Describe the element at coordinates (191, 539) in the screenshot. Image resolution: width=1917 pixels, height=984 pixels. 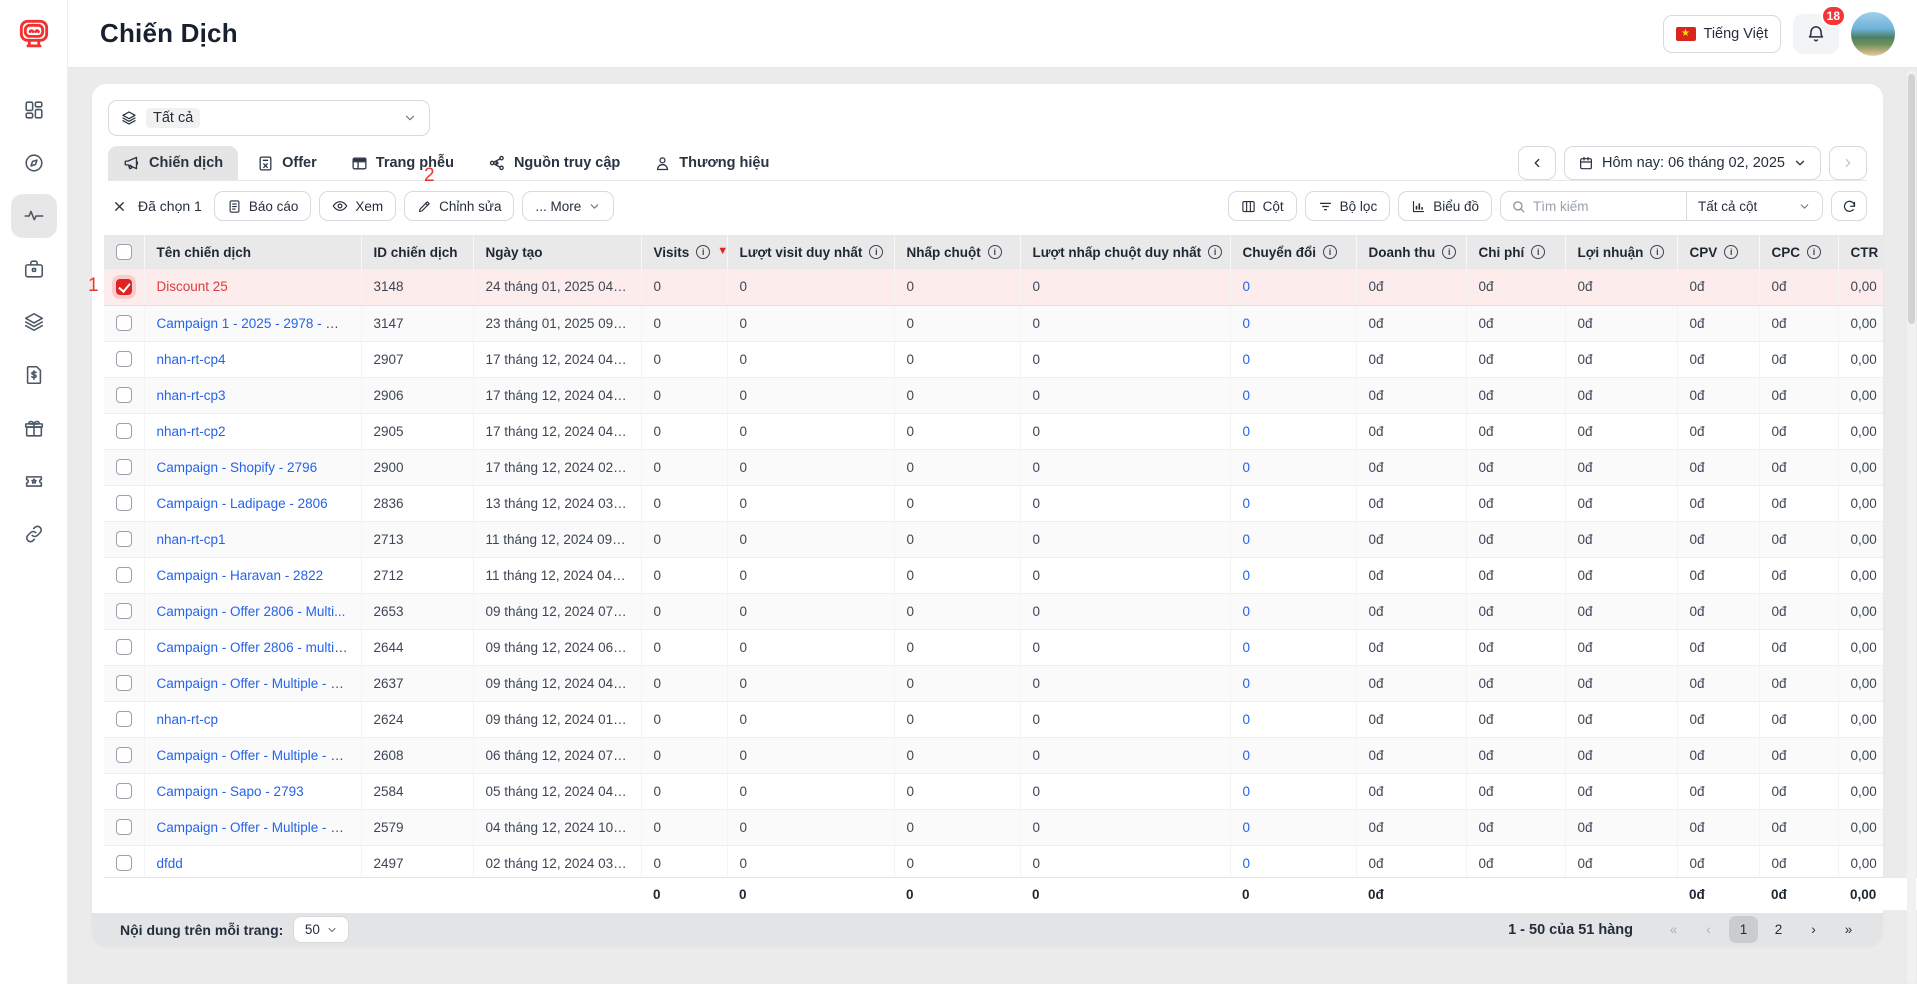
I see `campaign-name-link: nhan-rt-cp1` at that location.